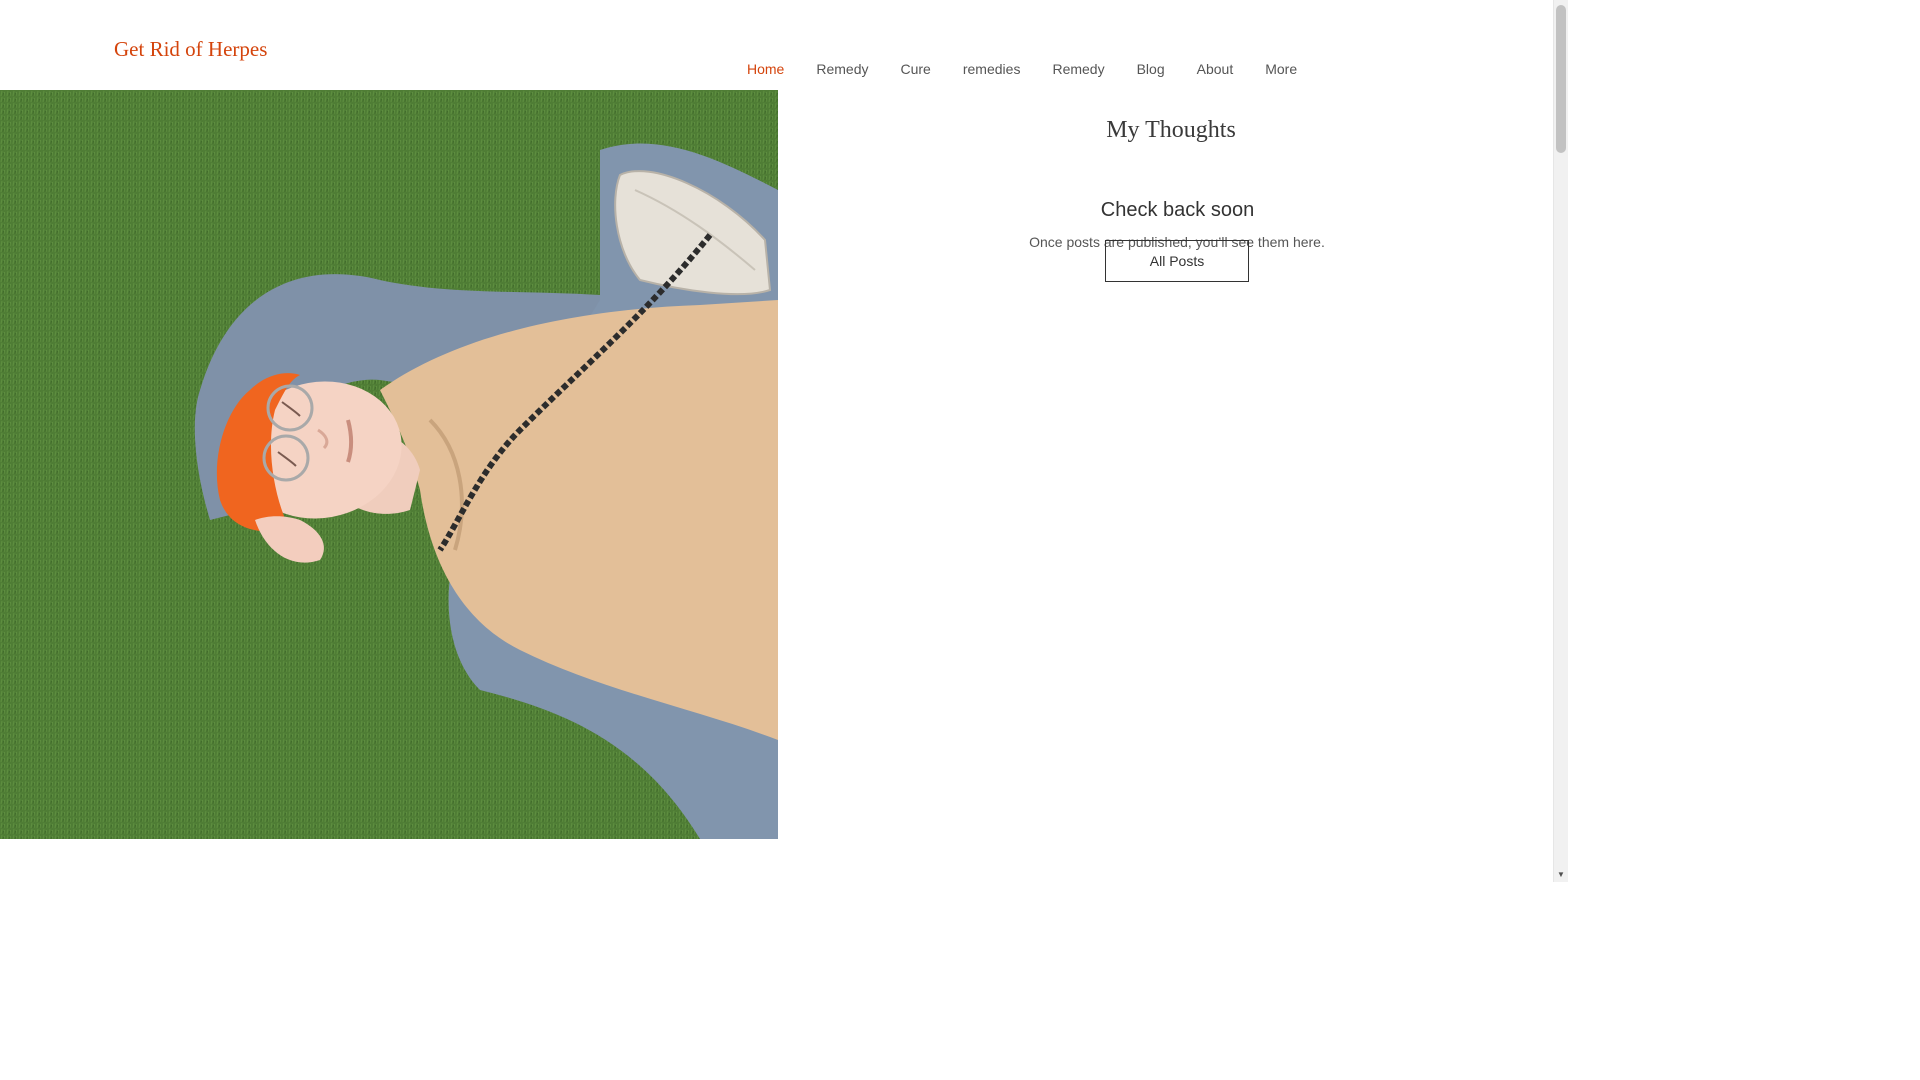 The image size is (1920, 1080). Describe the element at coordinates (842, 69) in the screenshot. I see `nav-item-remedy: Remedy` at that location.